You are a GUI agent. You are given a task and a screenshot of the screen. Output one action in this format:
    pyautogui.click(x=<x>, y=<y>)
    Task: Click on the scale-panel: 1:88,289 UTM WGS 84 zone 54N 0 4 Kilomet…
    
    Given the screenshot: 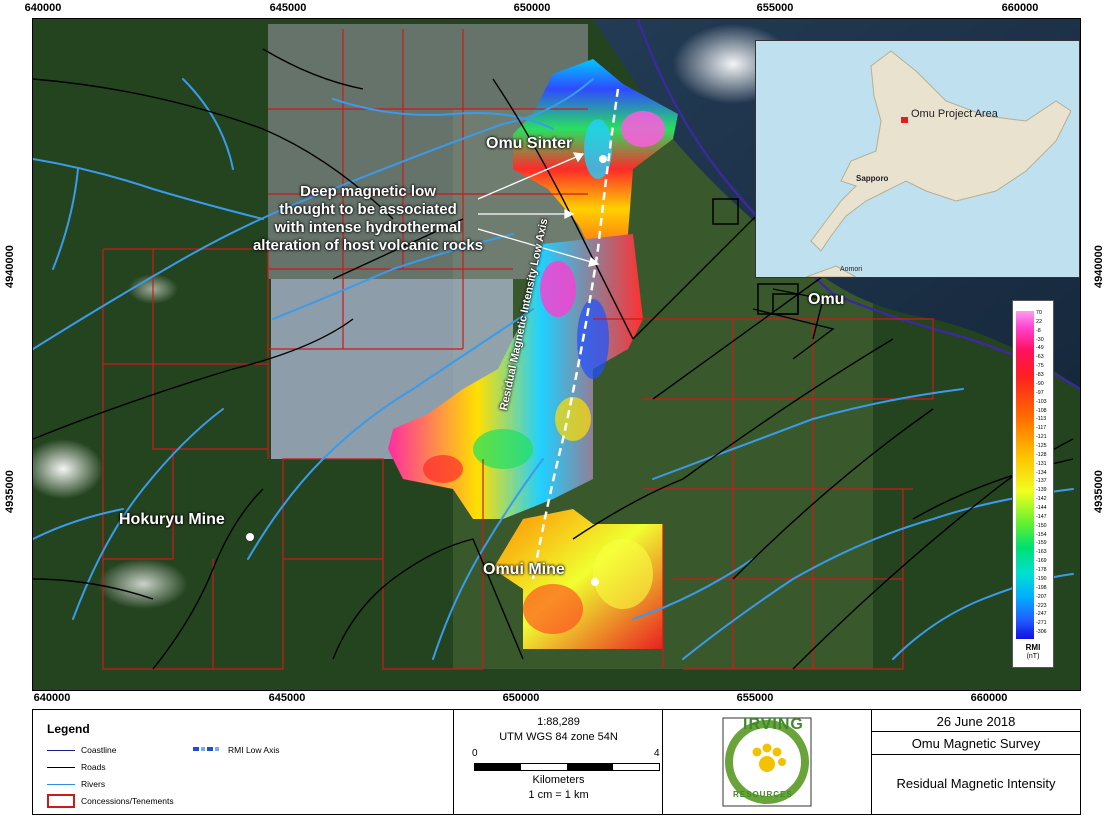 What is the action you would take?
    pyautogui.click(x=558, y=762)
    